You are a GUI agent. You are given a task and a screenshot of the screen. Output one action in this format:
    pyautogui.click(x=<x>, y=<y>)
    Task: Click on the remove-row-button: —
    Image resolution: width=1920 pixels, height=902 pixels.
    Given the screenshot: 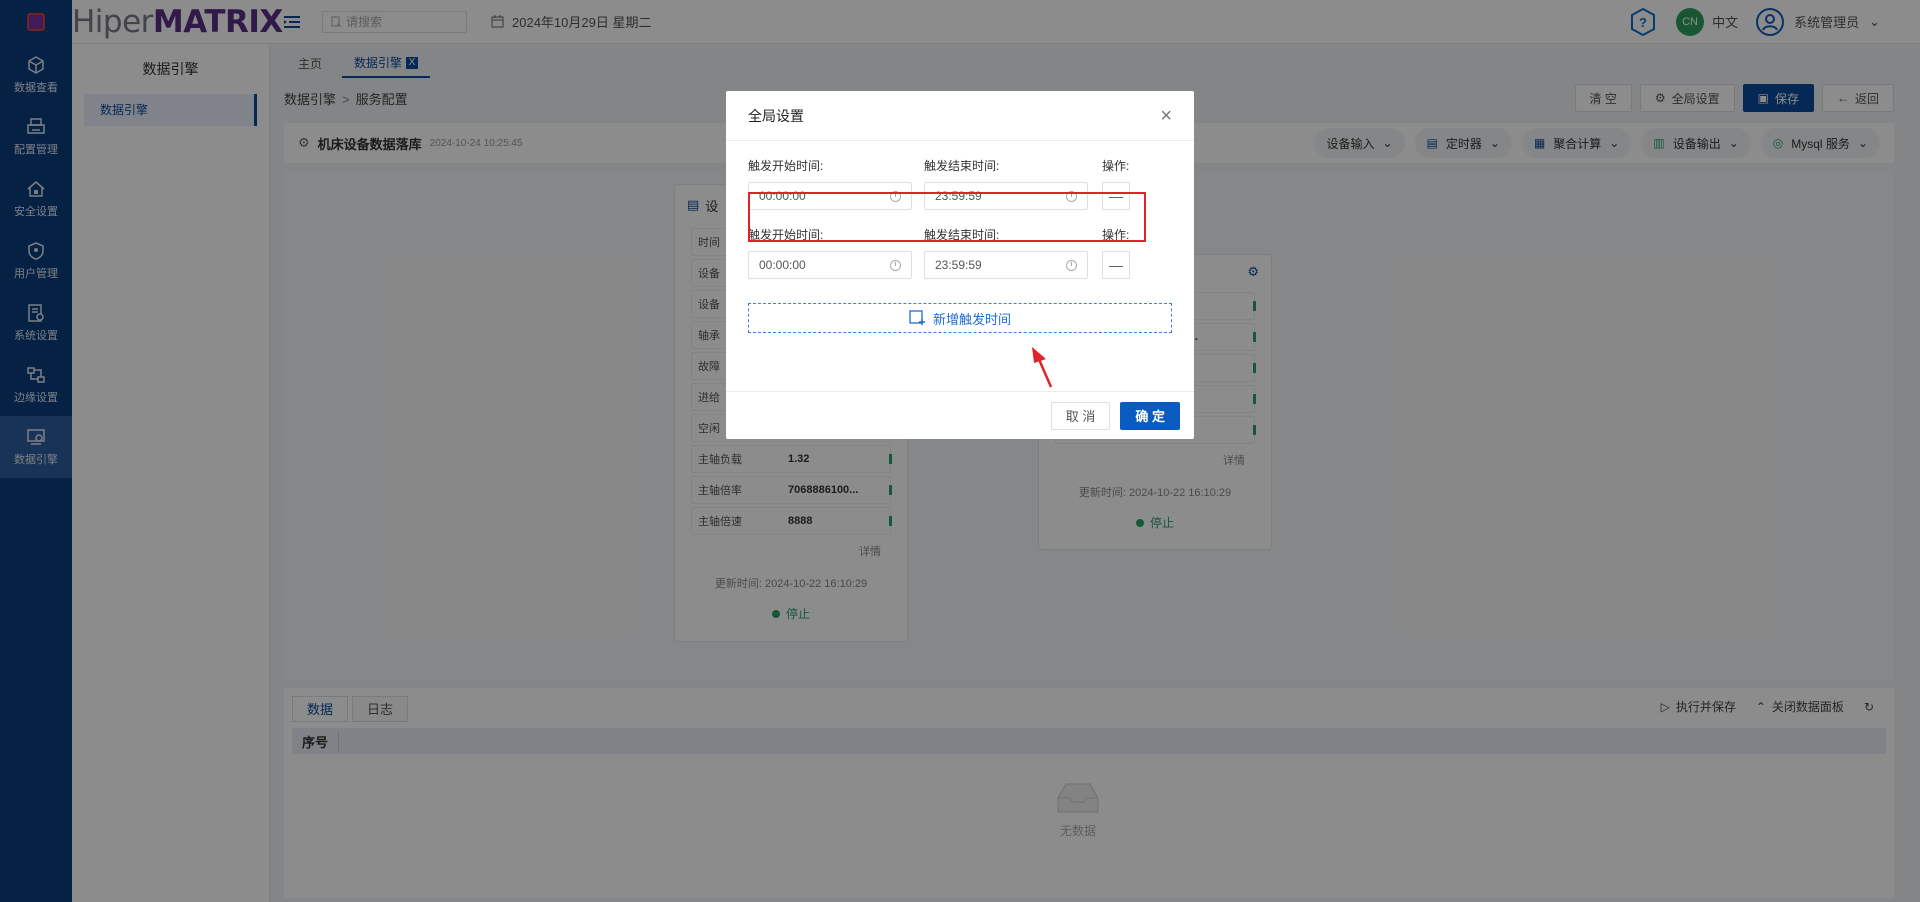 What is the action you would take?
    pyautogui.click(x=1116, y=265)
    